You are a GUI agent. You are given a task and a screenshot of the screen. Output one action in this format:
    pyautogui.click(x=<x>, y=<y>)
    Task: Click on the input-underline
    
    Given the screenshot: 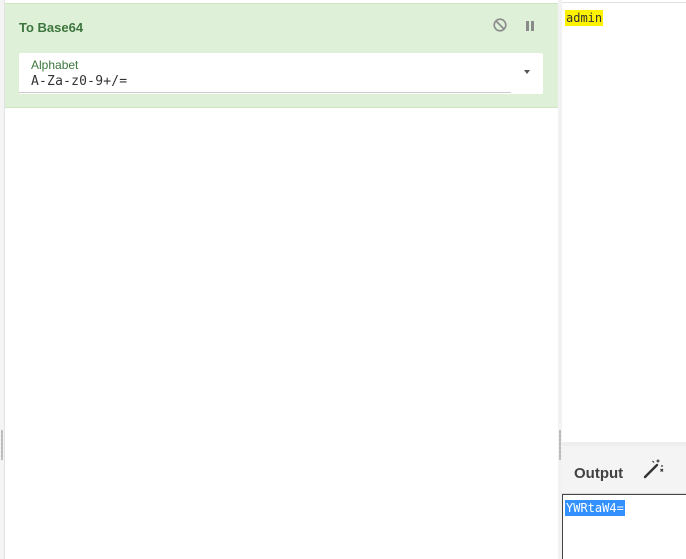 What is the action you would take?
    pyautogui.click(x=265, y=92)
    